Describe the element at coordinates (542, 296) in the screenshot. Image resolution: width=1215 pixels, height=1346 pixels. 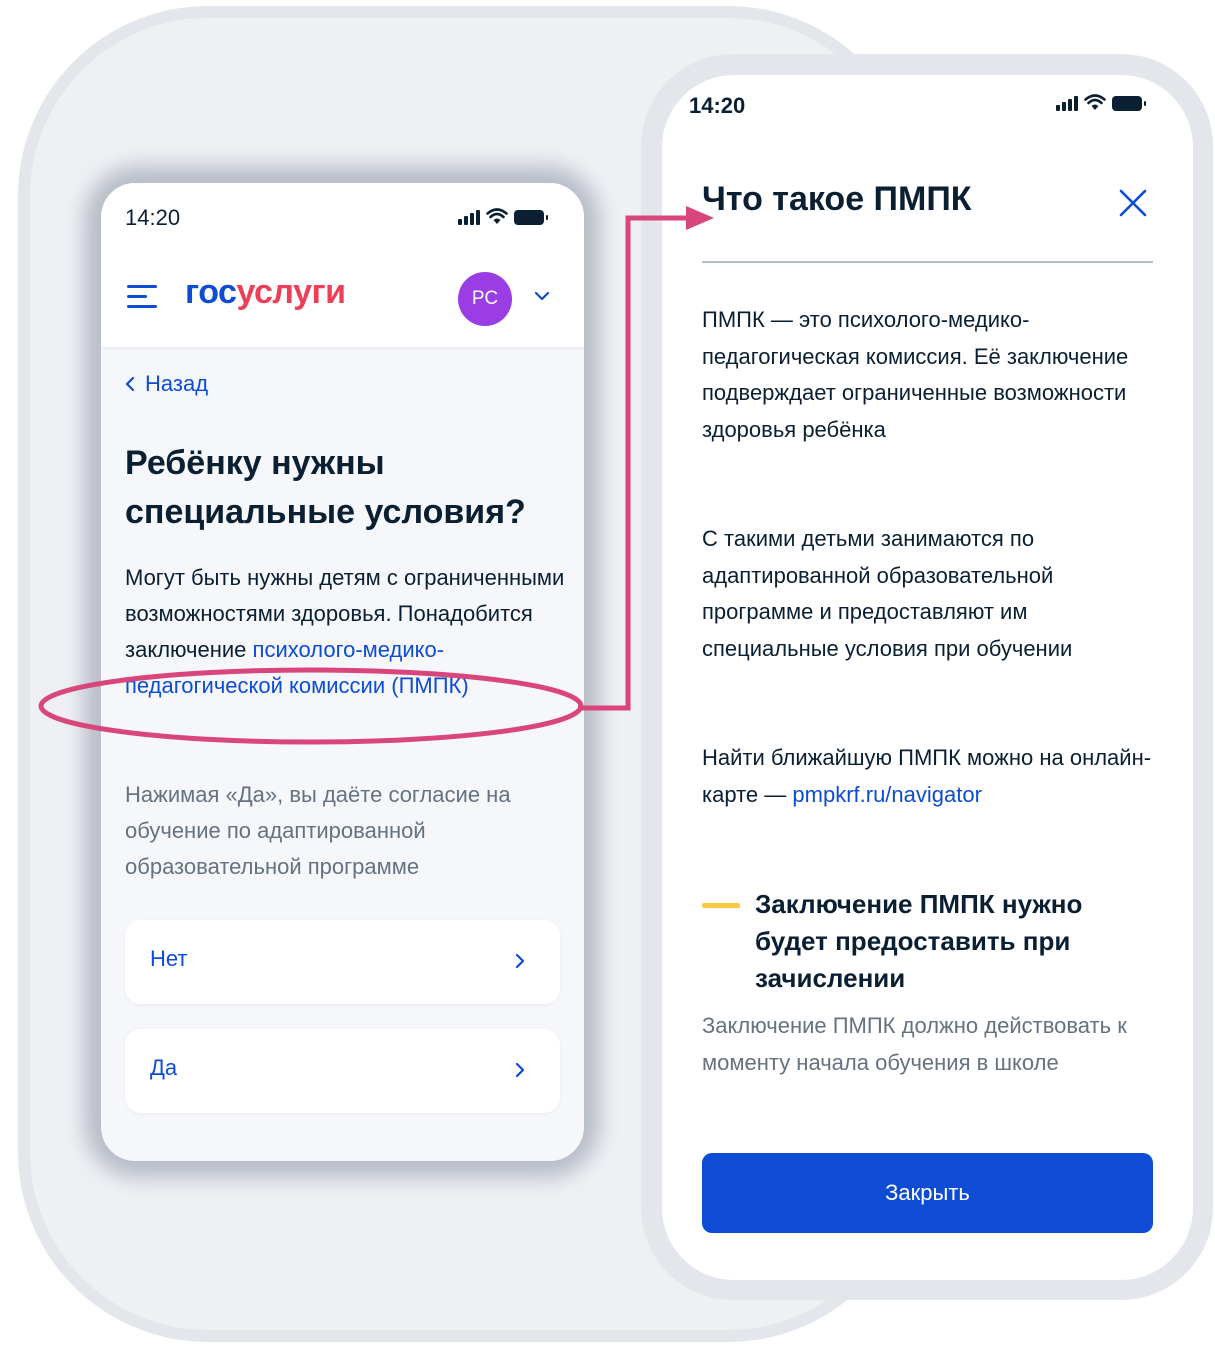
I see `chevron-down-icon` at that location.